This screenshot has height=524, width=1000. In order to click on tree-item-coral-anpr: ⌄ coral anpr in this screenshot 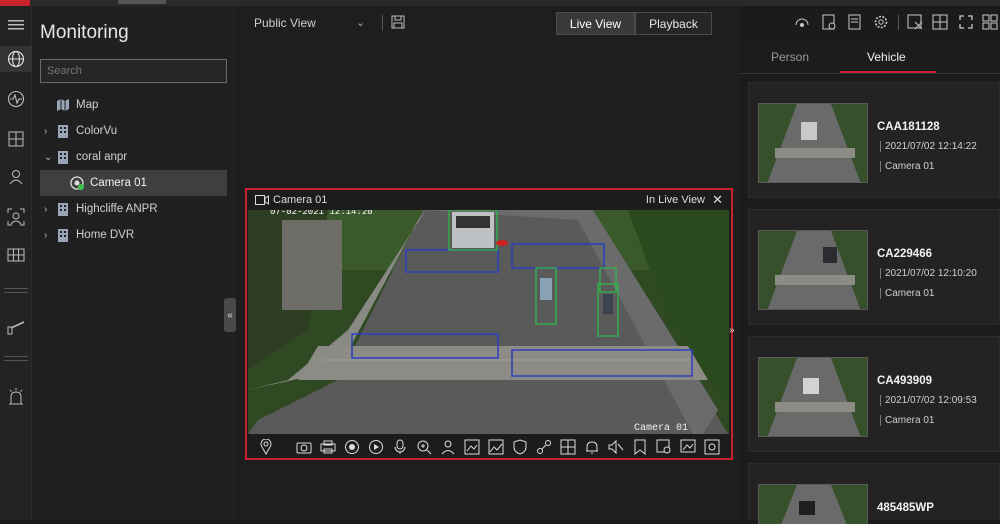, I will do `click(133, 157)`.